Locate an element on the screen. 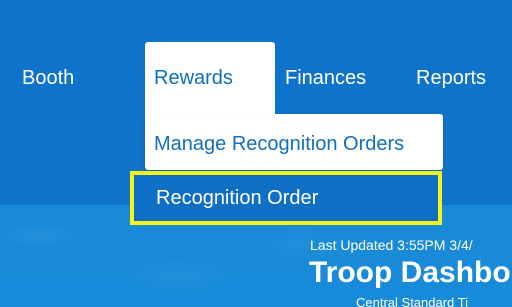 The image size is (512, 307). menu-item-recognition-order-label: Recognition Order is located at coordinates (237, 198).